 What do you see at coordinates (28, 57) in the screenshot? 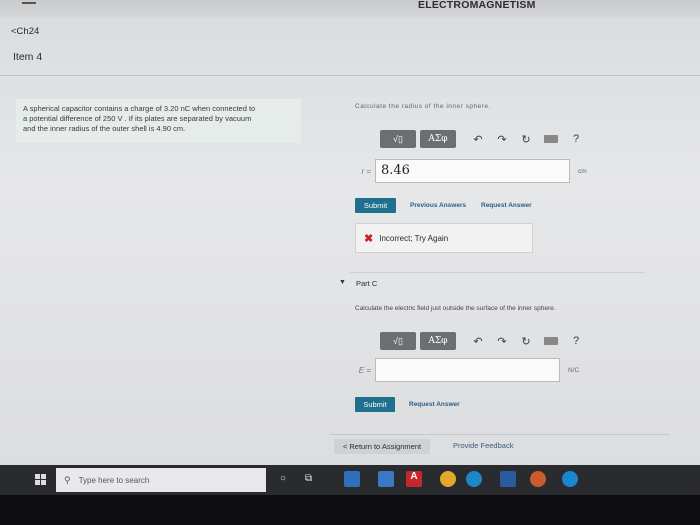
I see `item-title: Item 4` at bounding box center [28, 57].